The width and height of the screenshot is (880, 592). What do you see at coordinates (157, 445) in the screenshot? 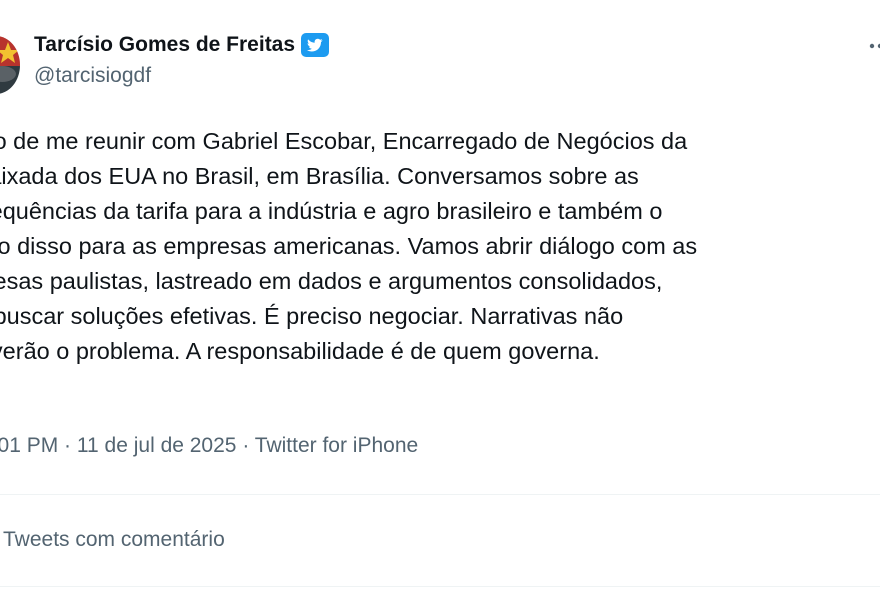
I see `tweet-date: 11 de jul de 2025` at bounding box center [157, 445].